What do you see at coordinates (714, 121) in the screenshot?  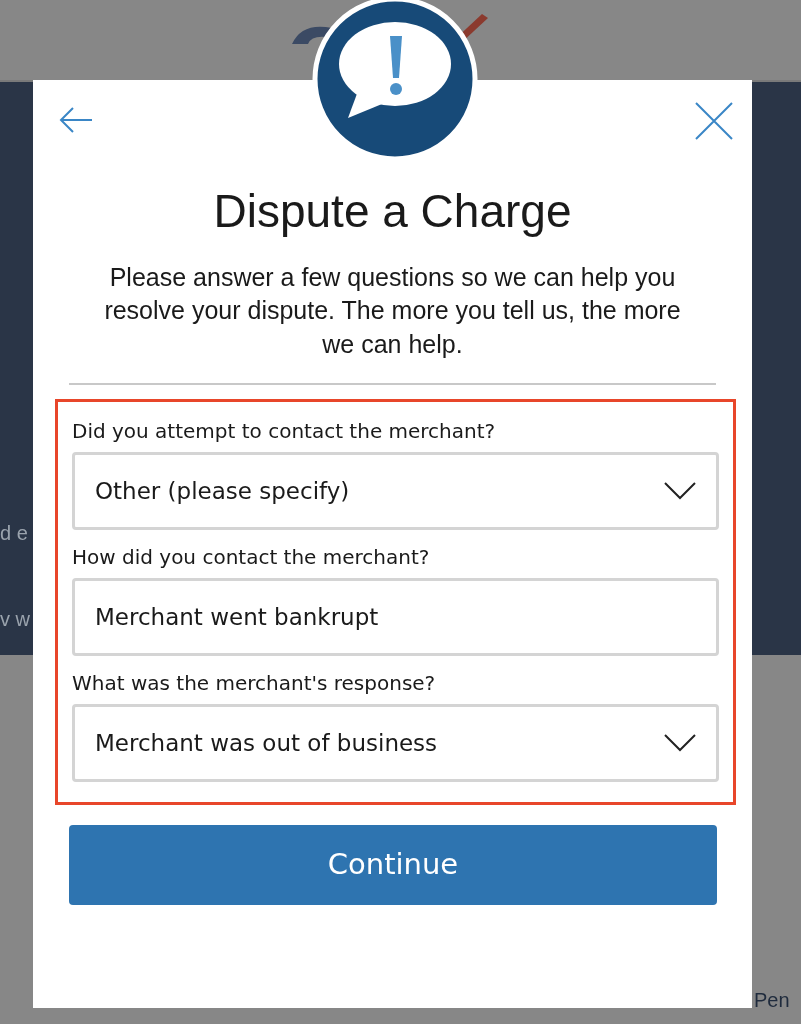 I see `close-button` at bounding box center [714, 121].